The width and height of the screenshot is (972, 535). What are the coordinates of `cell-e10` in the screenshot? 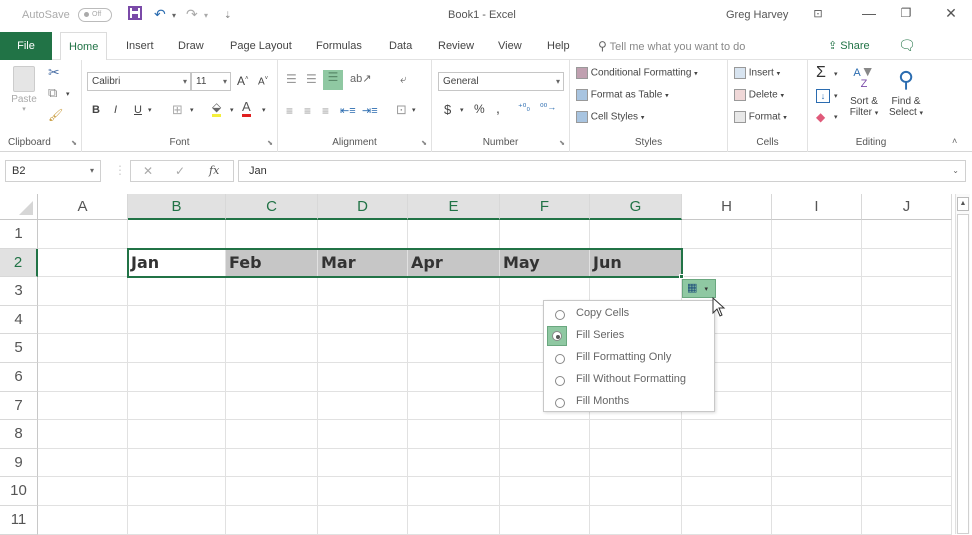 It's located at (454, 491).